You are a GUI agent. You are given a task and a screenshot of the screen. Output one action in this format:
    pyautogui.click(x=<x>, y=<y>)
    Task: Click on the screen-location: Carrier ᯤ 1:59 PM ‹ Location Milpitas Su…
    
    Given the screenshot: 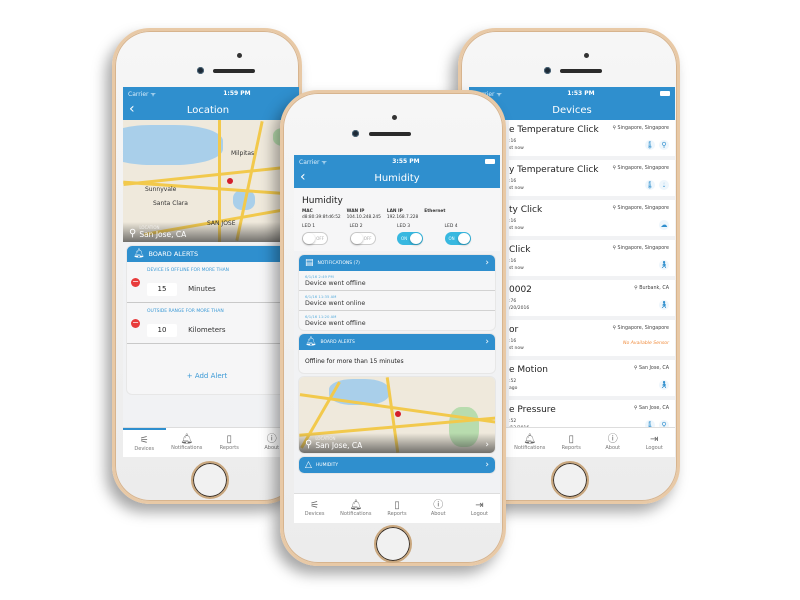 What is the action you would take?
    pyautogui.click(x=211, y=272)
    